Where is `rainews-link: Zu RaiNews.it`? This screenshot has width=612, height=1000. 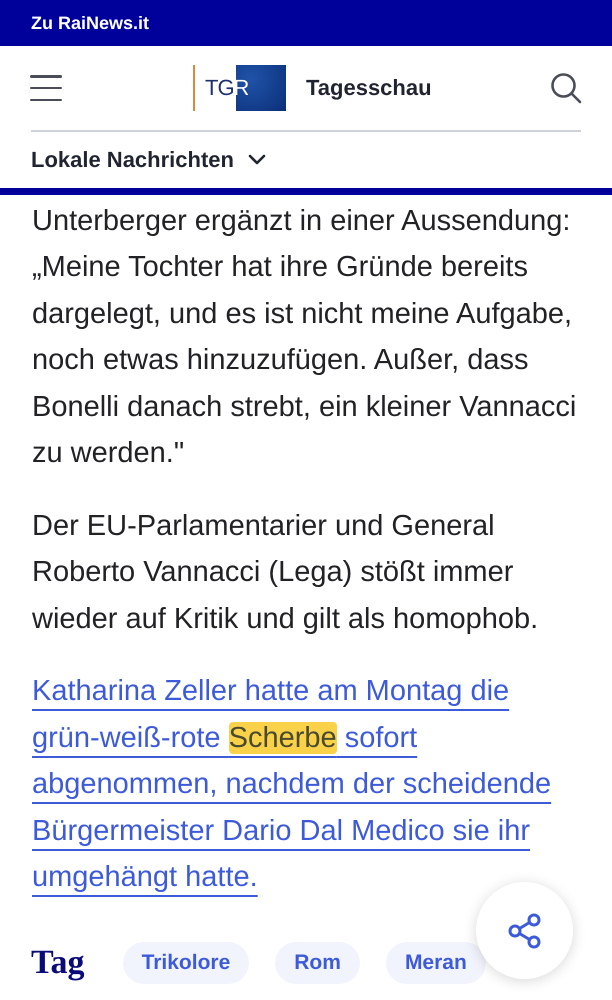
rainews-link: Zu RaiNews.it is located at coordinates (90, 23).